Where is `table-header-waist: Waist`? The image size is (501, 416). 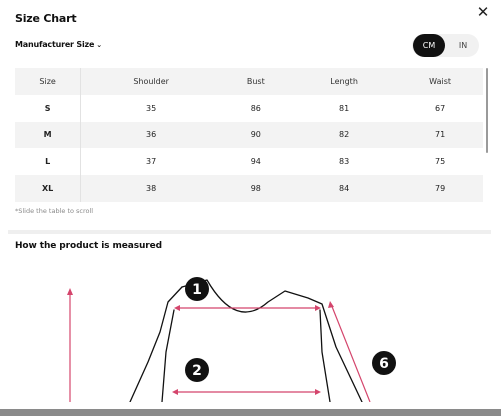
table-header-waist: Waist is located at coordinates (440, 81).